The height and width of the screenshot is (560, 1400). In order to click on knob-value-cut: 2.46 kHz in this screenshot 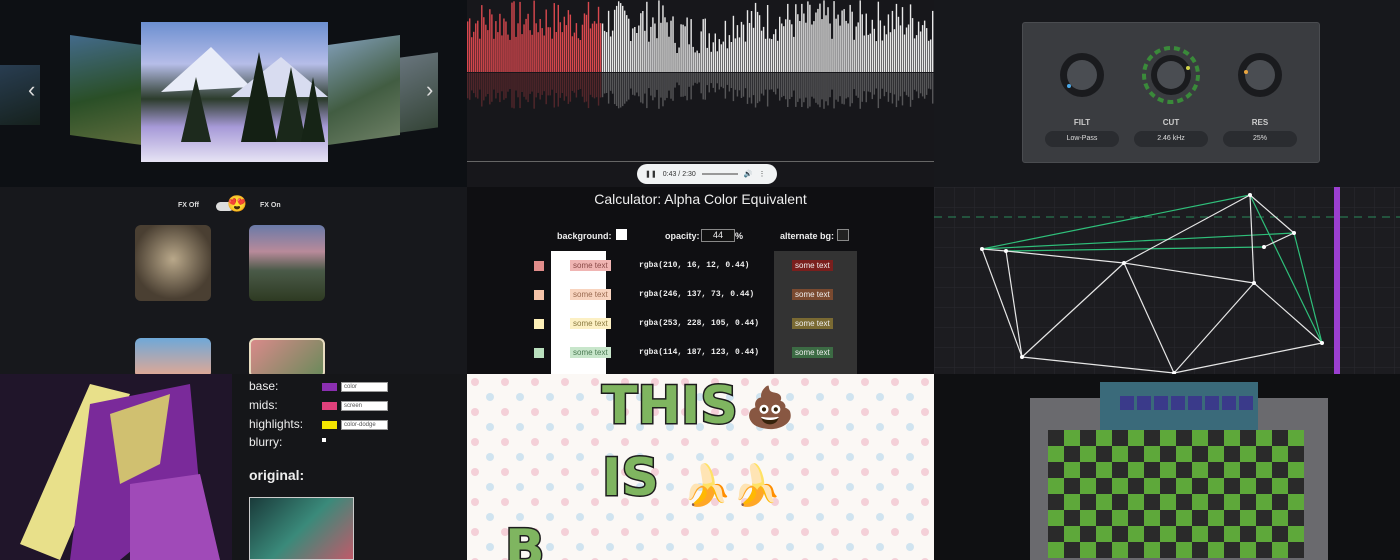, I will do `click(1171, 139)`.